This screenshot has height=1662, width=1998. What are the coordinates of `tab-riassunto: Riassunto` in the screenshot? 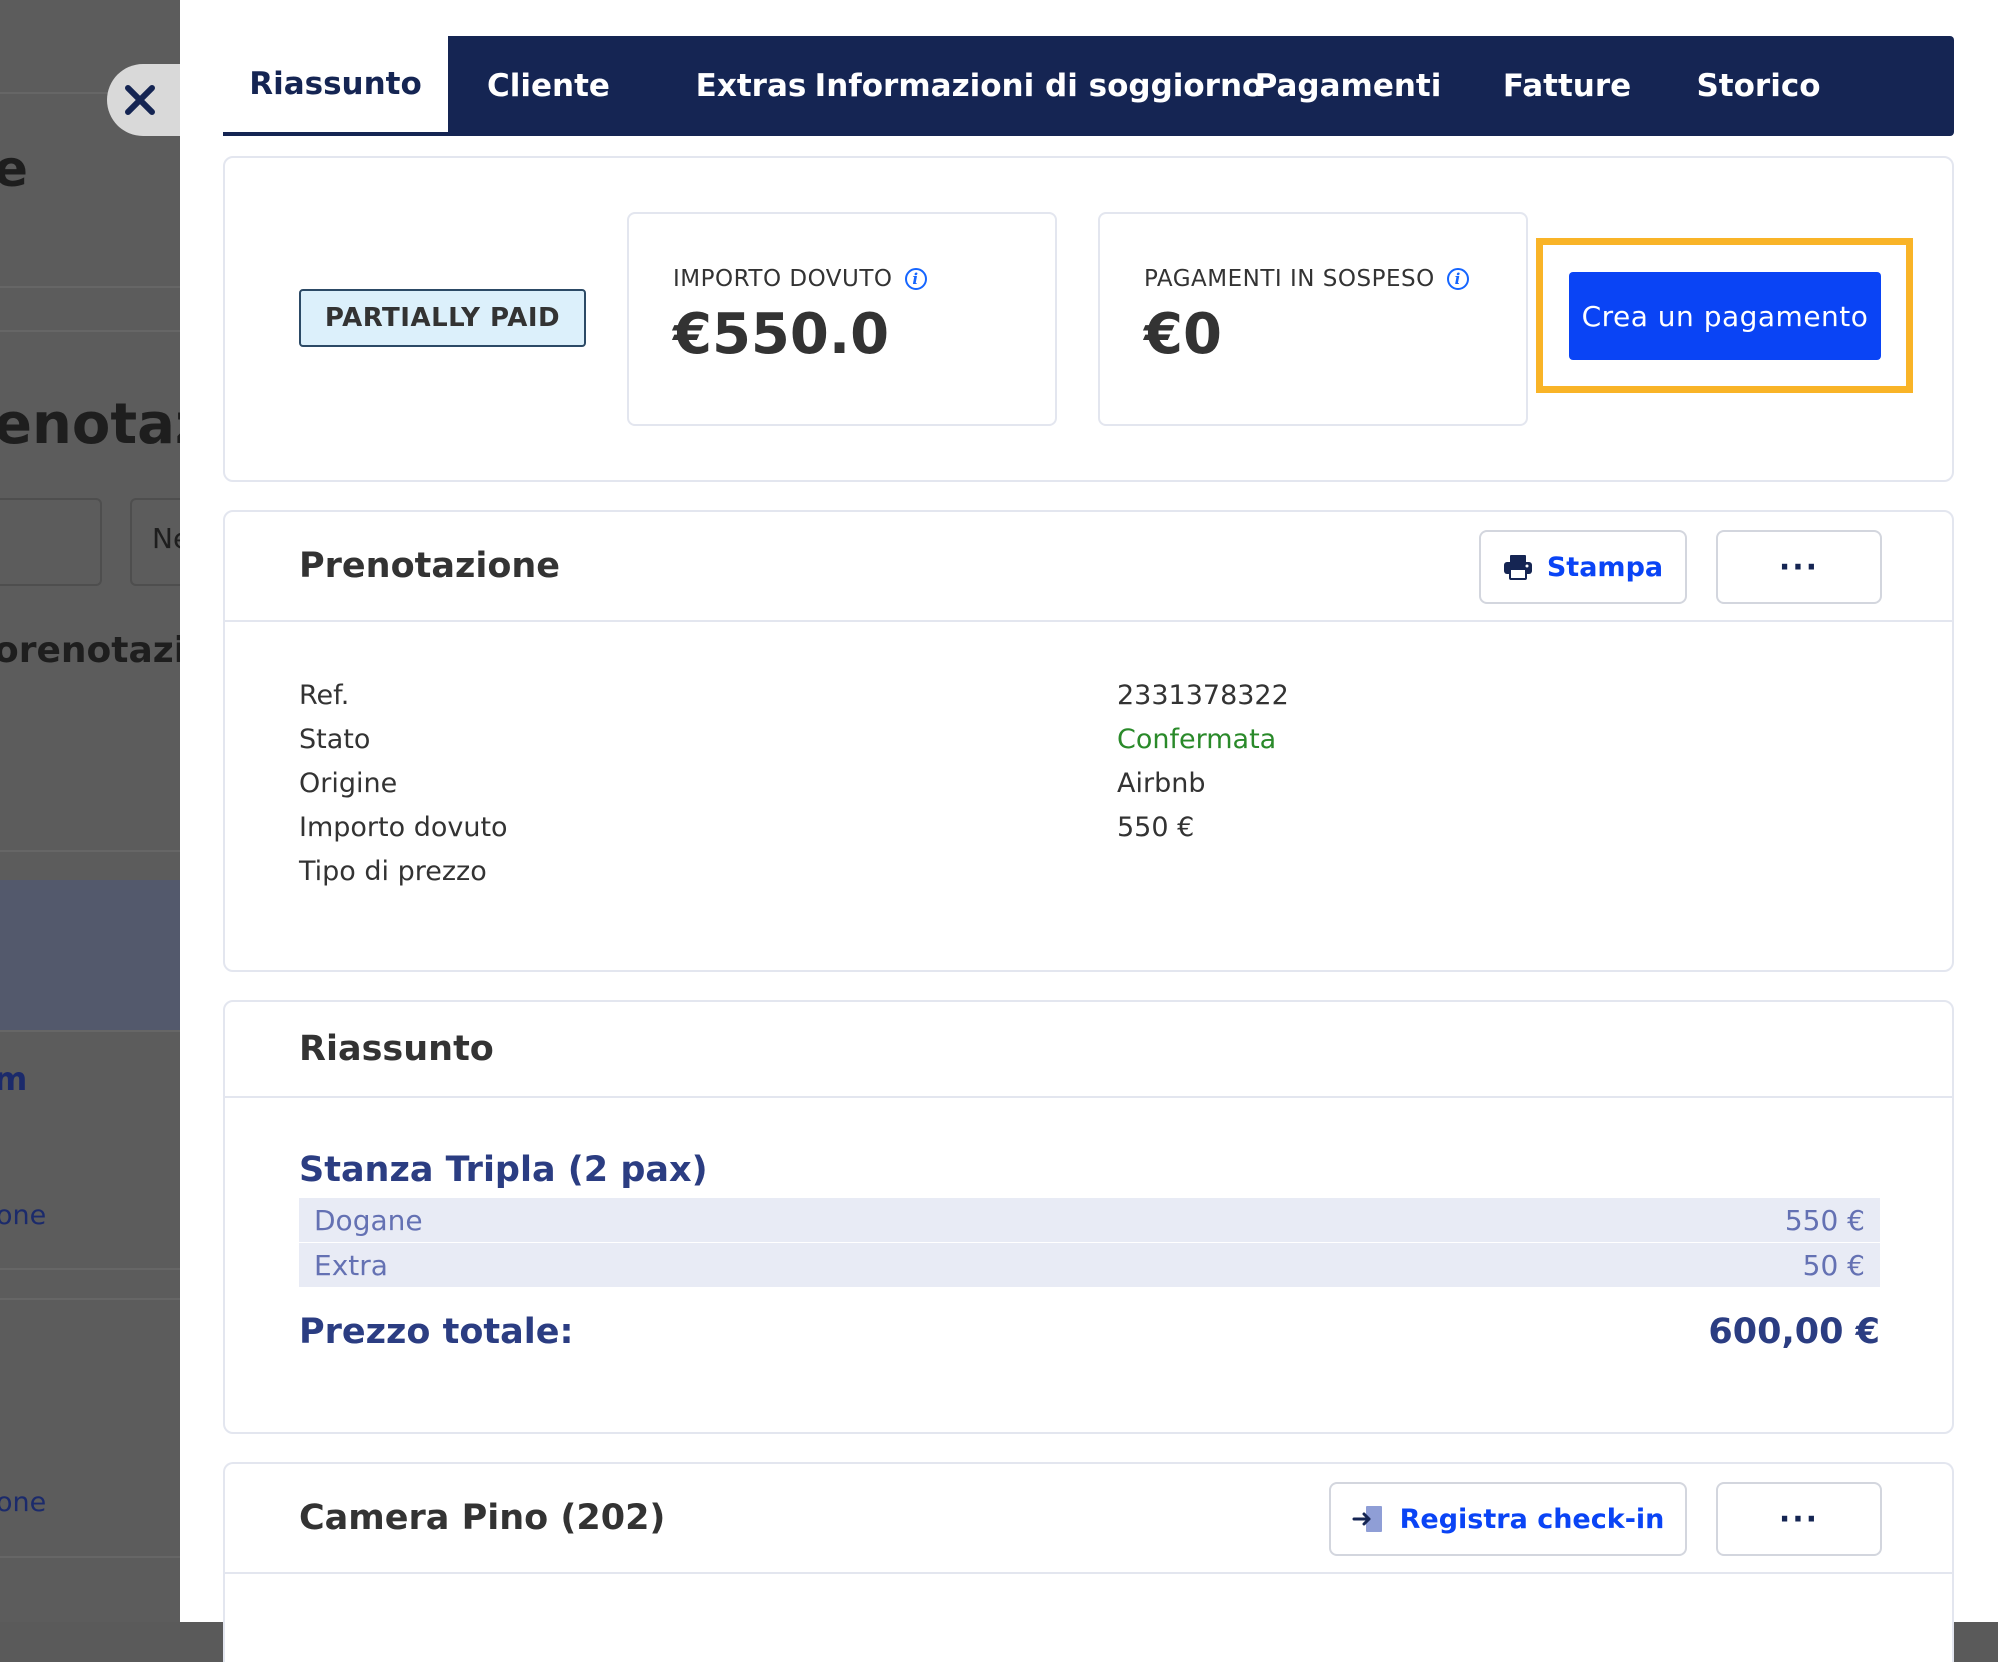 It's located at (335, 86).